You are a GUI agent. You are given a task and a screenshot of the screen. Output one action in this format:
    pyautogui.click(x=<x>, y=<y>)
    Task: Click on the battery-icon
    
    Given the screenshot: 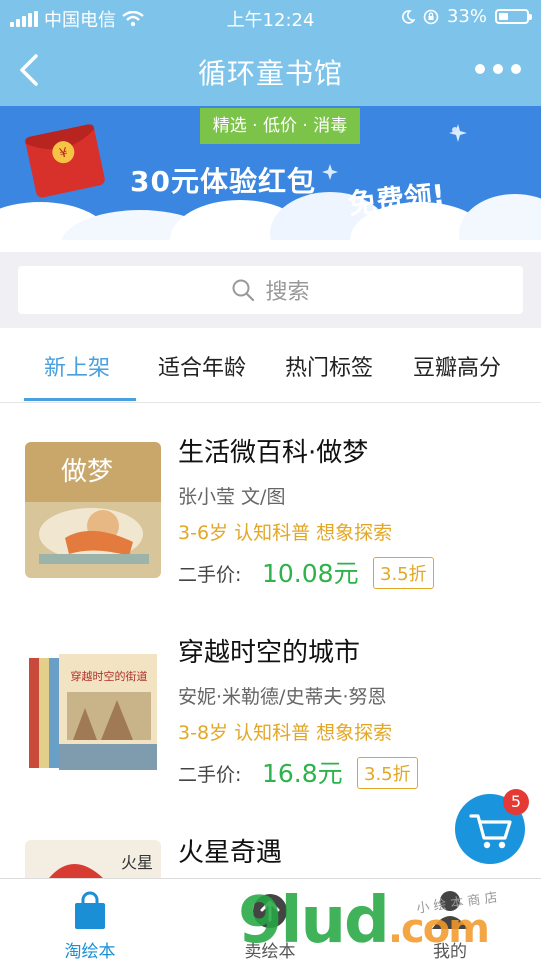 What is the action you would take?
    pyautogui.click(x=513, y=16)
    